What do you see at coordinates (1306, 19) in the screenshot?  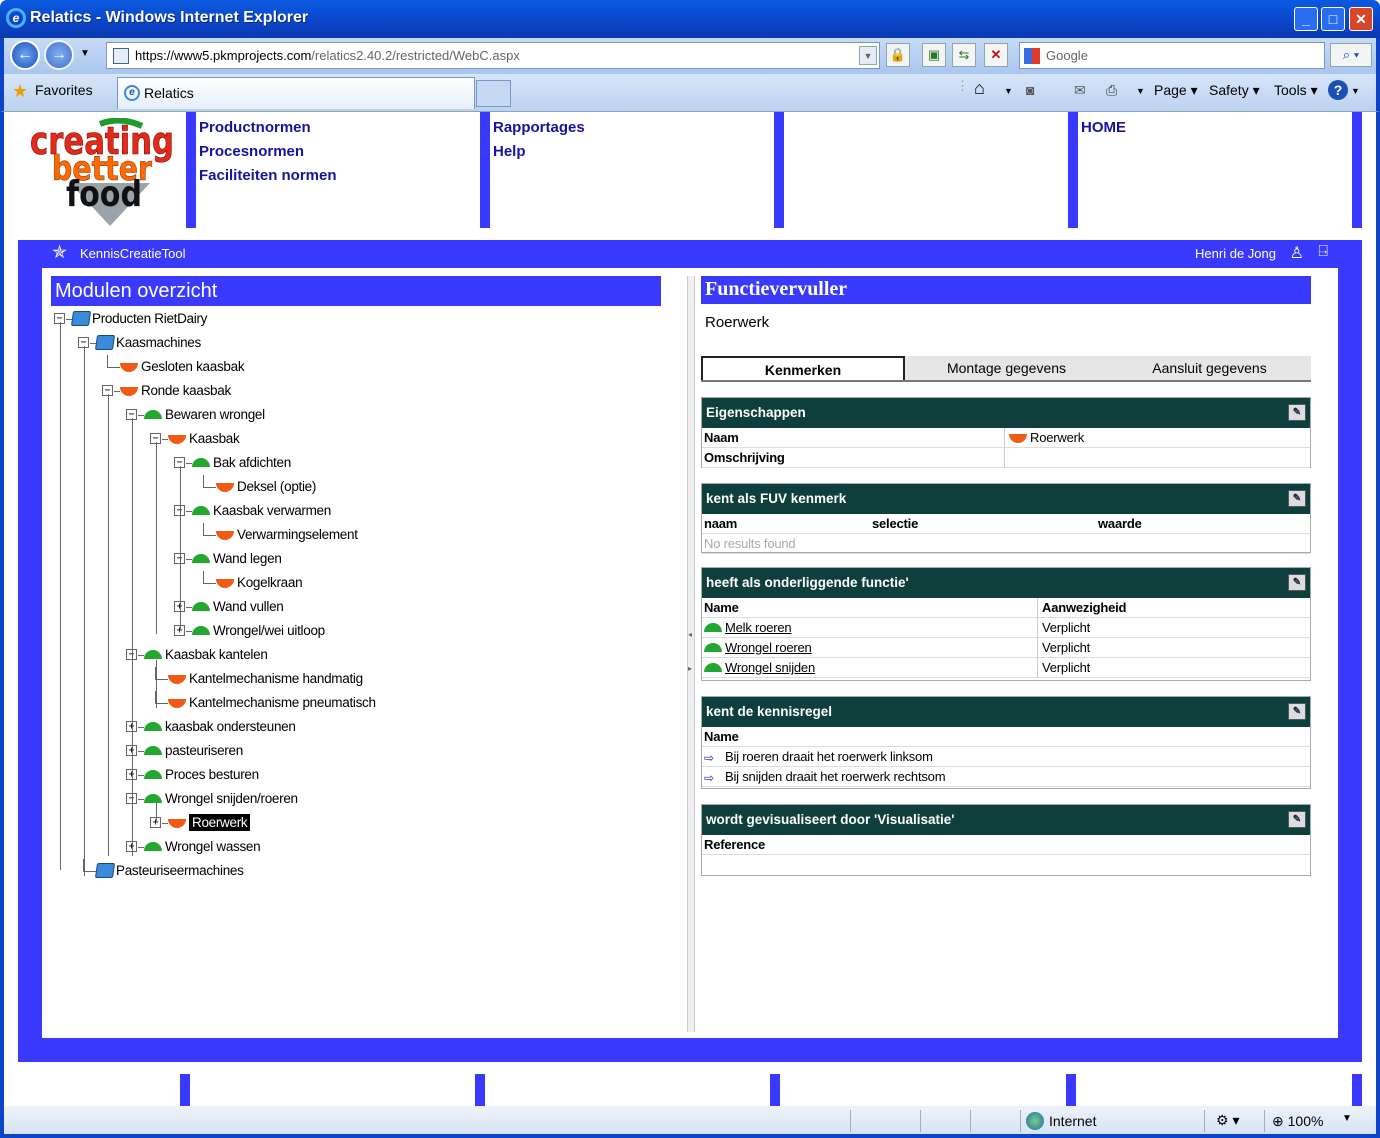 I see `minimize-button: _` at bounding box center [1306, 19].